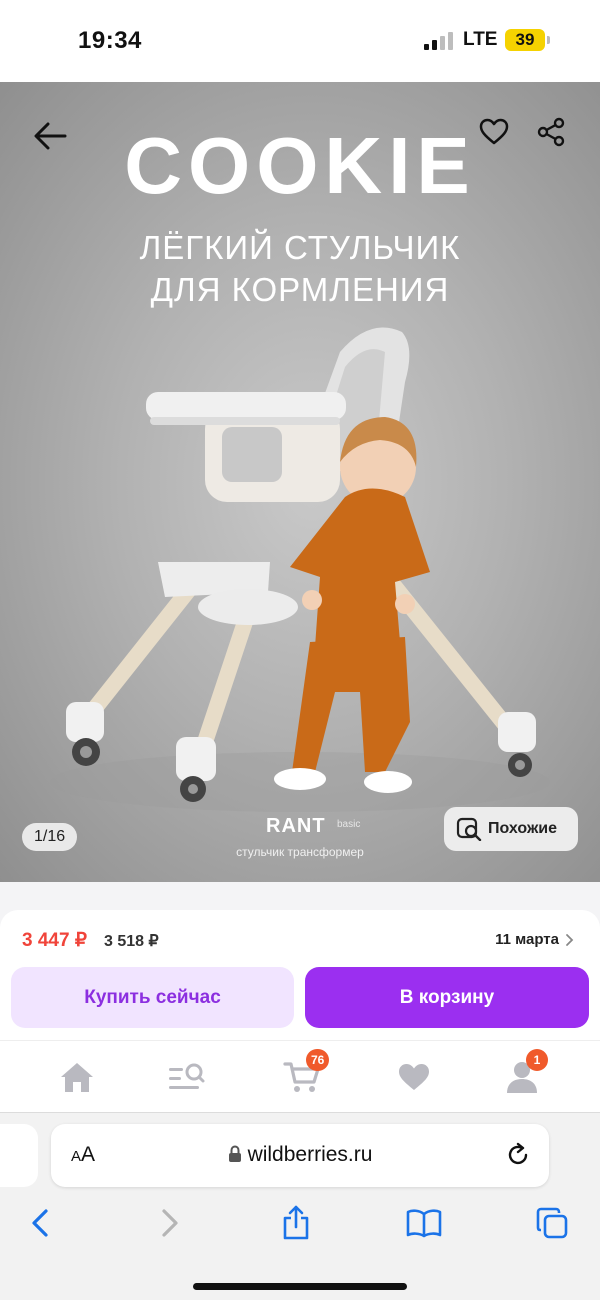 The image size is (600, 1300). I want to click on forward-chevron-icon, so click(170, 1223).